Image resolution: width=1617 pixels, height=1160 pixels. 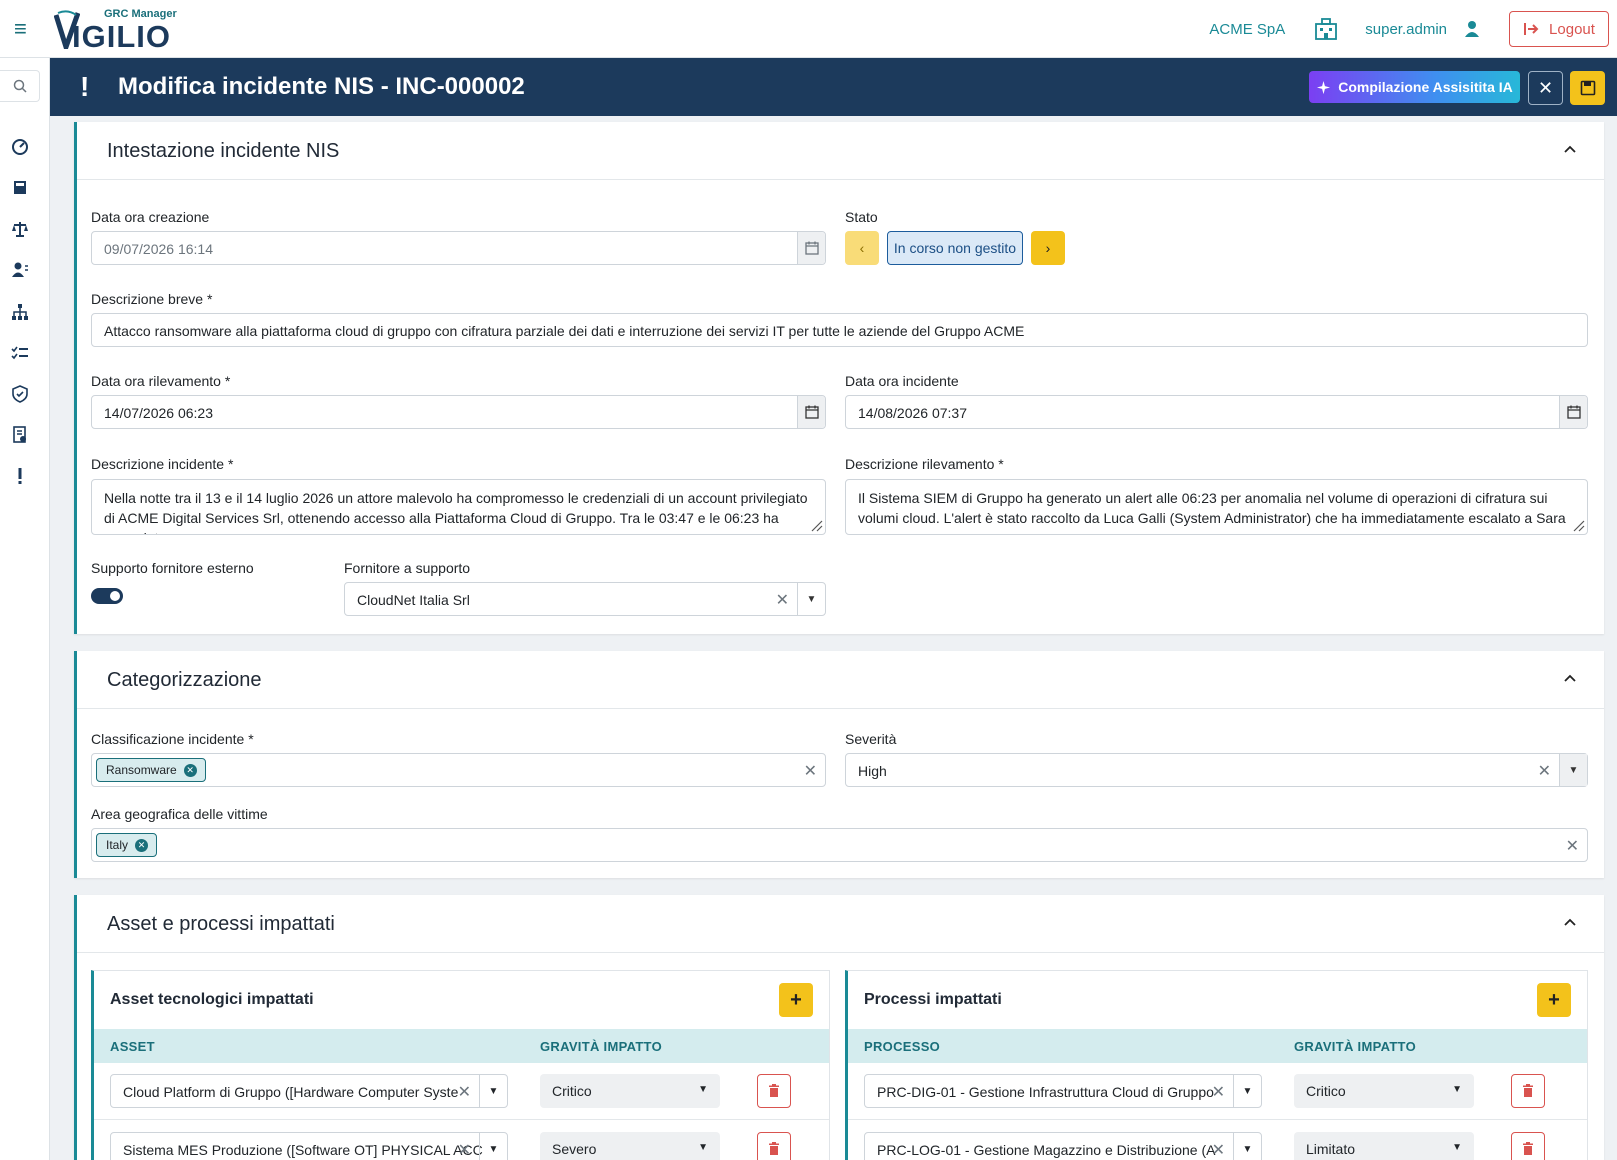 What do you see at coordinates (117, 845) in the screenshot?
I see `tag-label: Italy` at bounding box center [117, 845].